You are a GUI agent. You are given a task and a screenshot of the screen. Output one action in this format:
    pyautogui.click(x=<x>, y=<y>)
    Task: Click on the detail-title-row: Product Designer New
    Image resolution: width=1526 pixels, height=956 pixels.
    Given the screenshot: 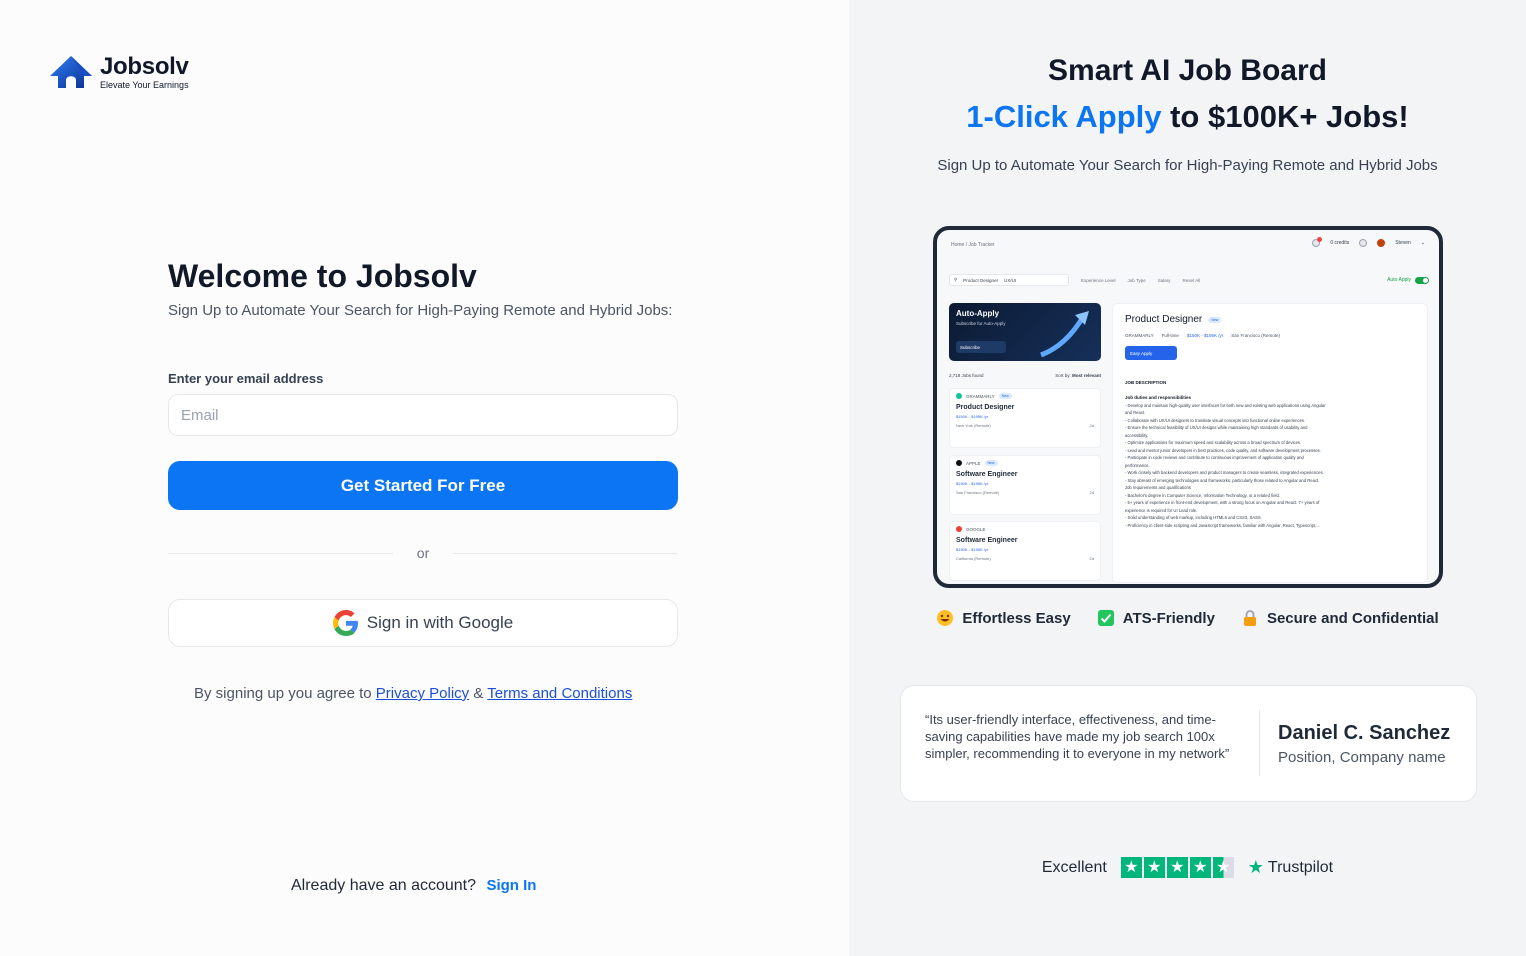 What is the action you would take?
    pyautogui.click(x=1270, y=319)
    